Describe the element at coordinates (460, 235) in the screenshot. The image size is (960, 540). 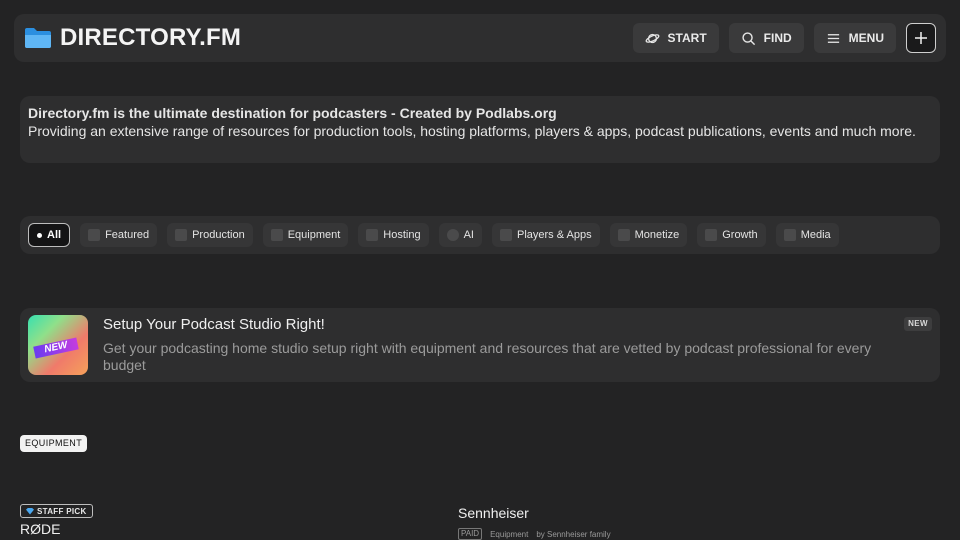
I see `filter-ai: AI` at that location.